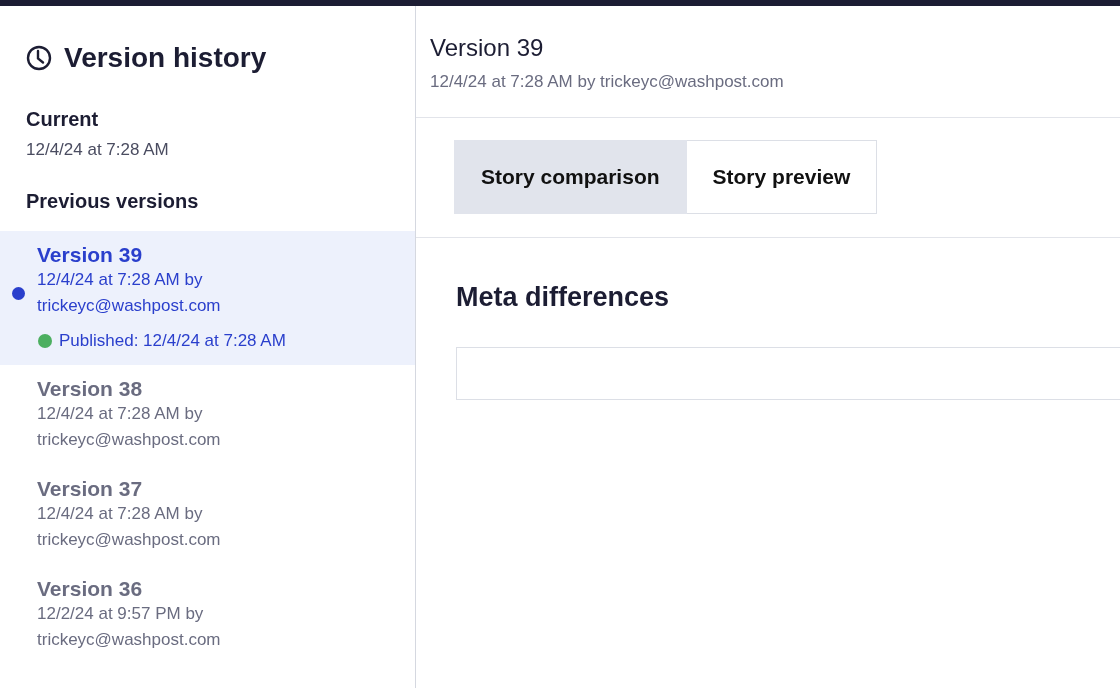 This screenshot has height=688, width=1120. I want to click on version-title: Version 38, so click(90, 389).